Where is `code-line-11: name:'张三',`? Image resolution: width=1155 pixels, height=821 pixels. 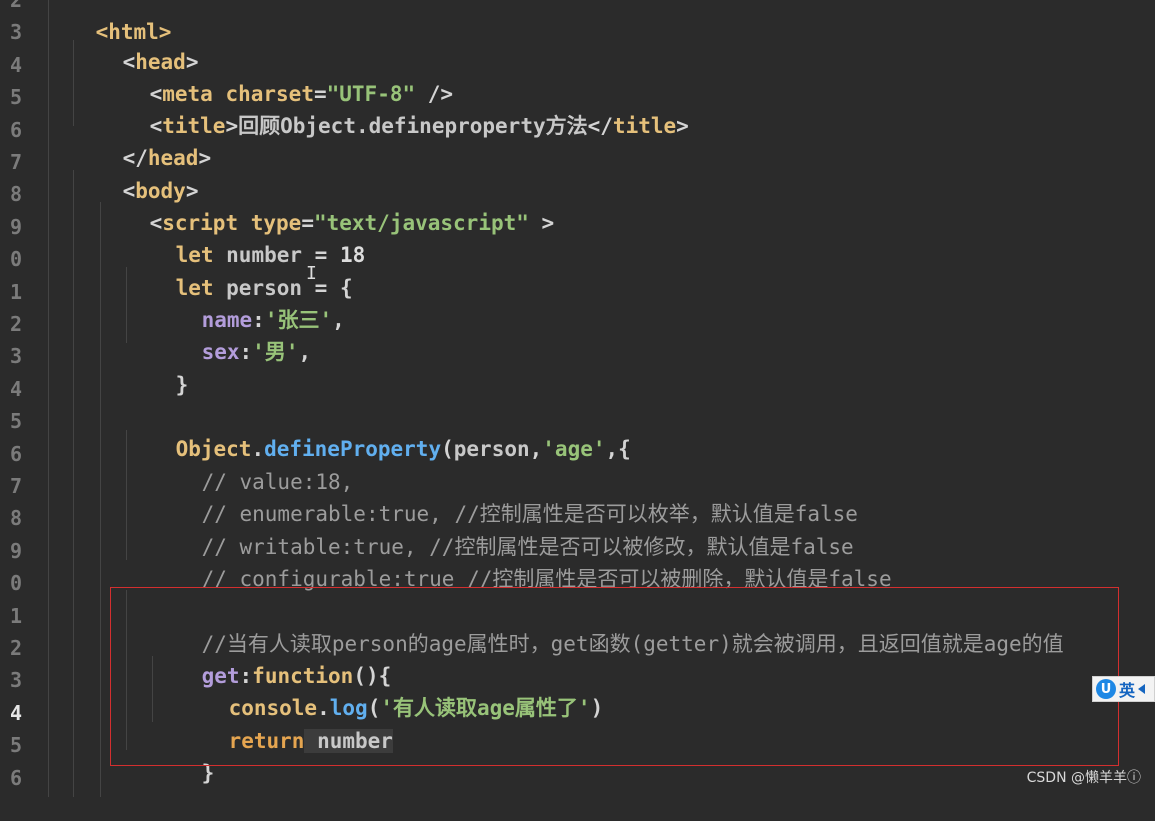 code-line-11: name:'张三', is located at coordinates (273, 320).